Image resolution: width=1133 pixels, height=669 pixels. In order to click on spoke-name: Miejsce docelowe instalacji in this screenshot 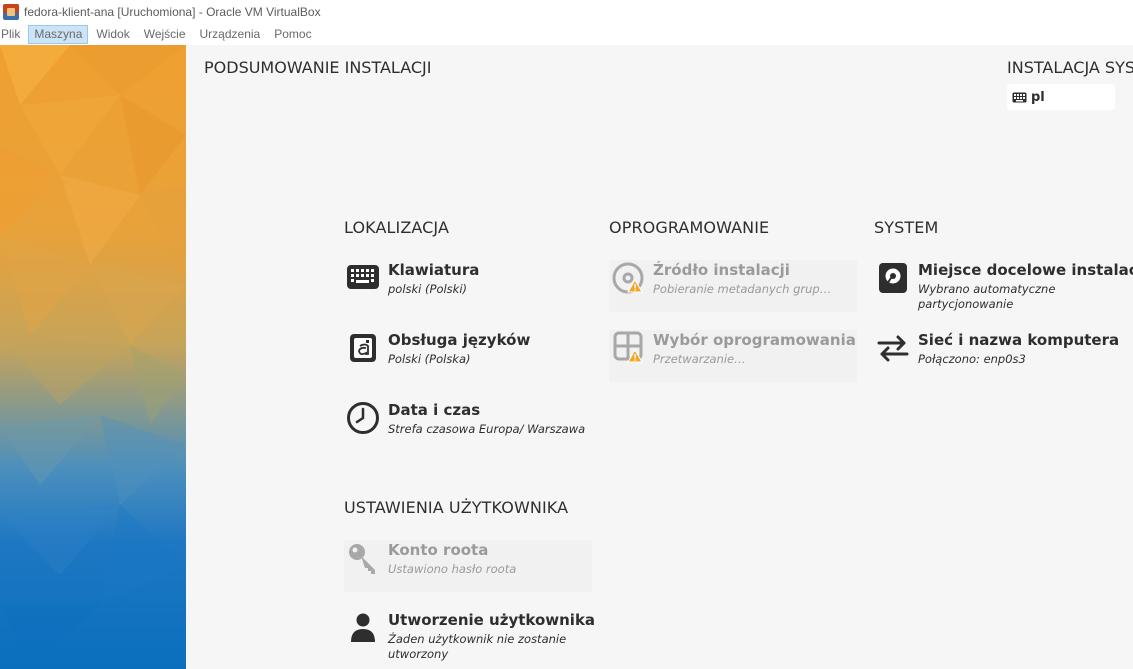, I will do `click(1025, 270)`.